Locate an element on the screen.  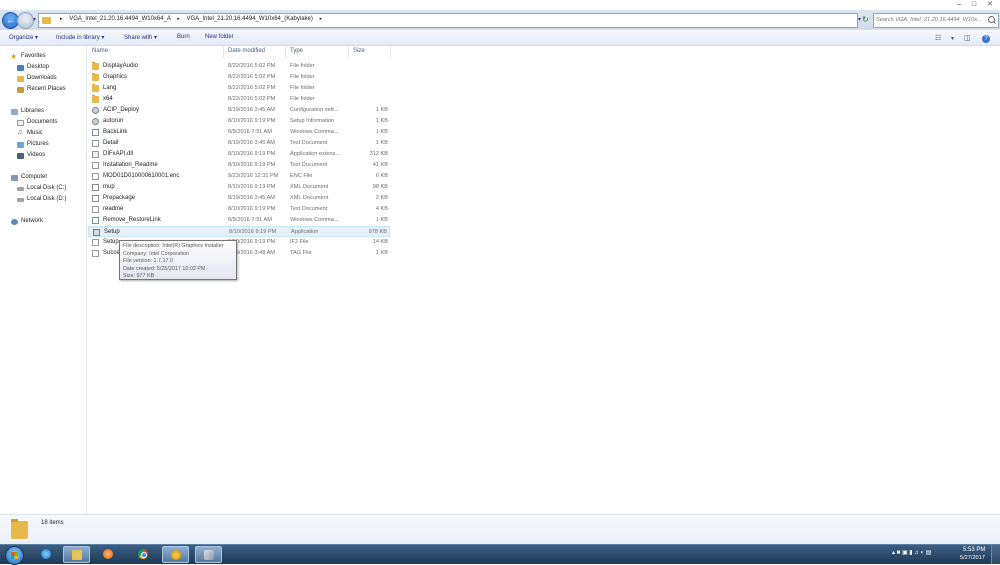
videos-icon is located at coordinates (20, 156).